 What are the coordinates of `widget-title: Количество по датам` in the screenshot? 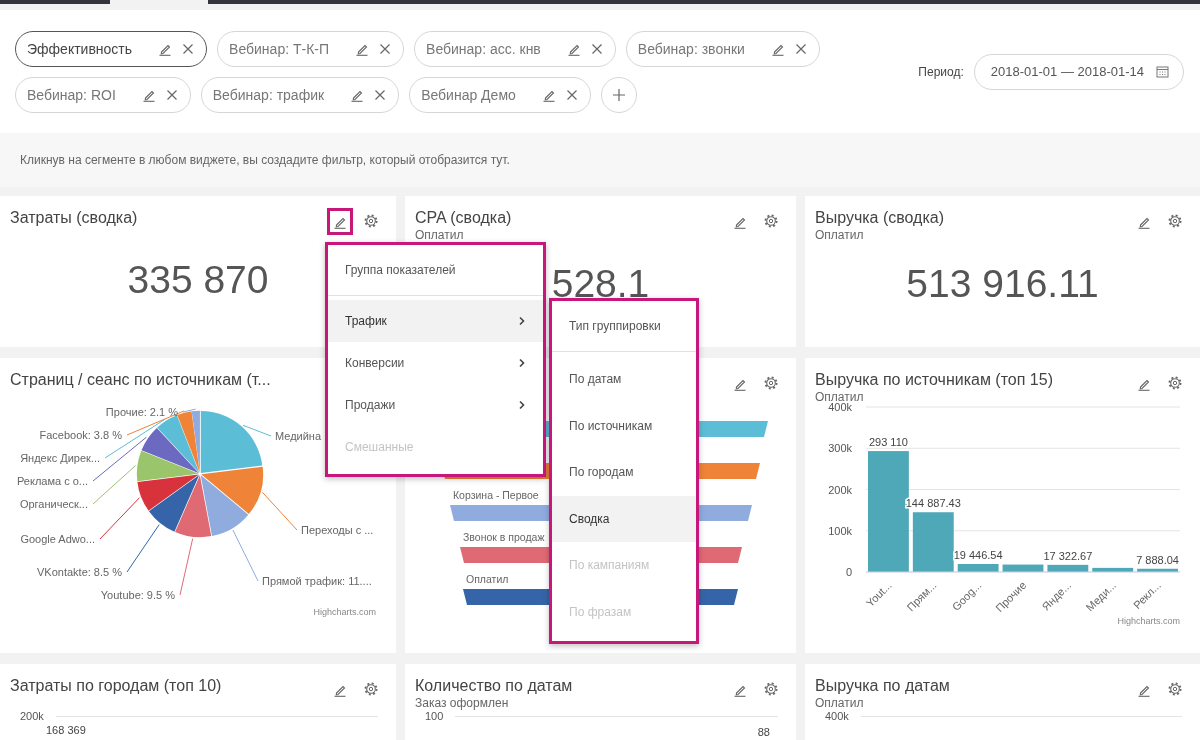 It's located at (494, 686).